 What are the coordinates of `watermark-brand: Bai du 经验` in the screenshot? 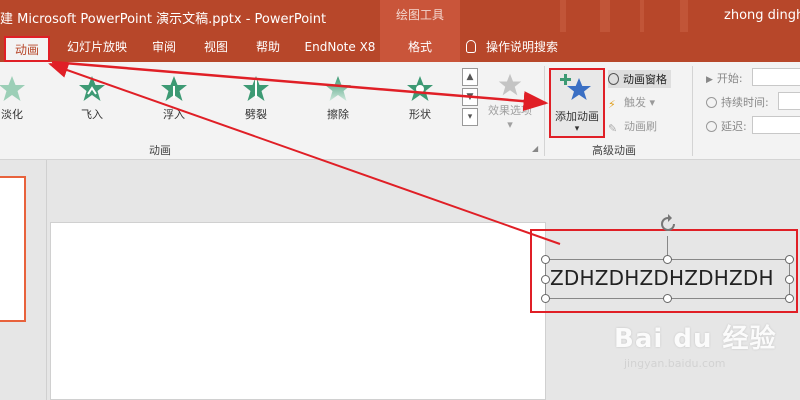 It's located at (695, 339).